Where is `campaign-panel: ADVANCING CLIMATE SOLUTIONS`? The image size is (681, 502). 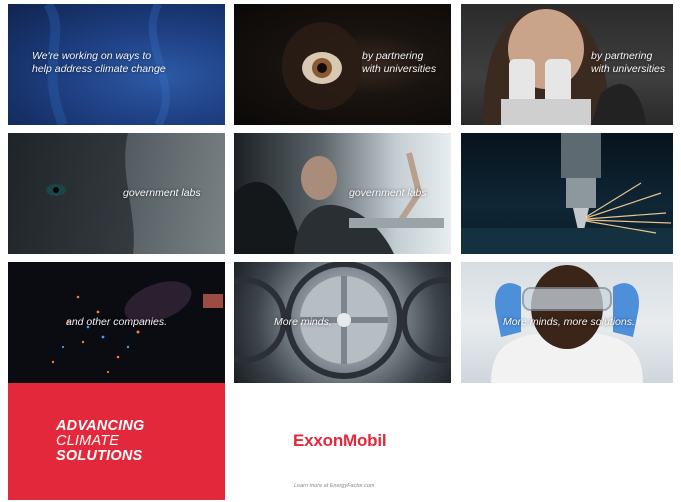
campaign-panel: ADVANCING CLIMATE SOLUTIONS is located at coordinates (116, 441).